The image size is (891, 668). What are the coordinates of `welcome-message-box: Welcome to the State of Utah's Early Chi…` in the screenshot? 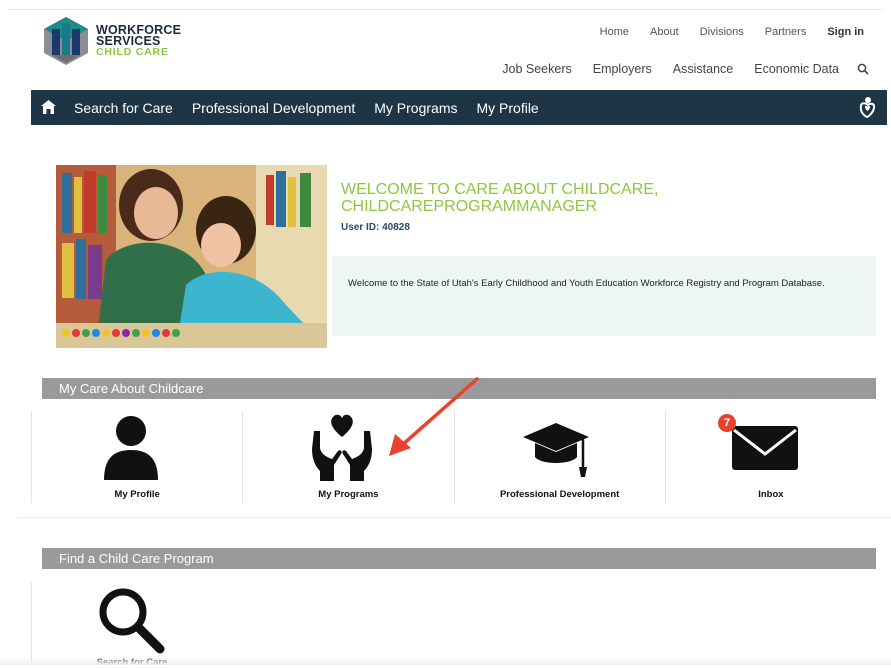 It's located at (604, 296).